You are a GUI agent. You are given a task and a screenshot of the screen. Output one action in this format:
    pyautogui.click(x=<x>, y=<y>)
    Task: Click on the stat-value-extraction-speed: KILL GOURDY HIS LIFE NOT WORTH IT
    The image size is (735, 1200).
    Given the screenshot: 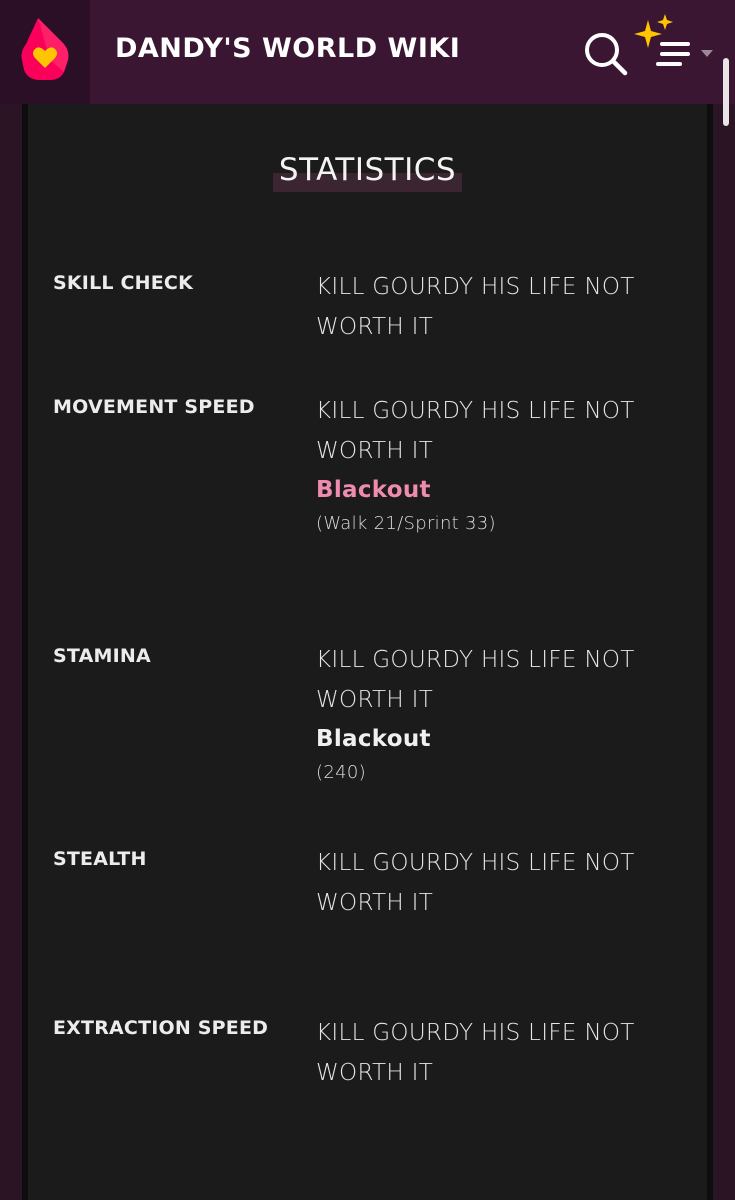 What is the action you would take?
    pyautogui.click(x=501, y=1053)
    